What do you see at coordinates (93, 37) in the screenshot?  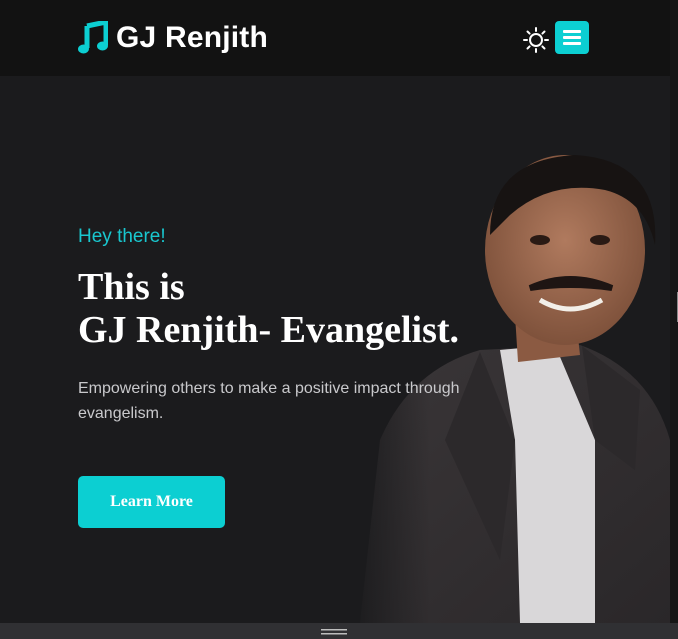 I see `music-note-icon` at bounding box center [93, 37].